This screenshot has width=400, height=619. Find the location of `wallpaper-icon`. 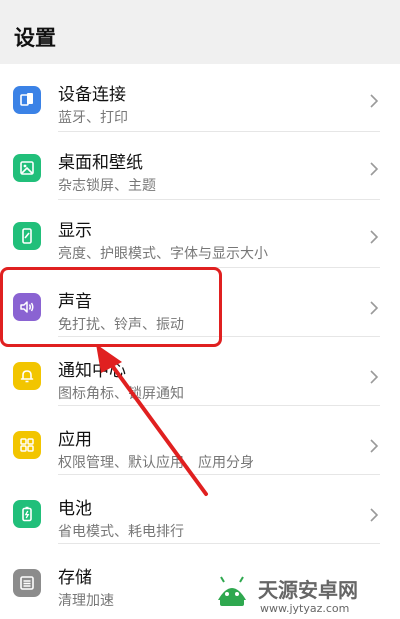

wallpaper-icon is located at coordinates (27, 168).